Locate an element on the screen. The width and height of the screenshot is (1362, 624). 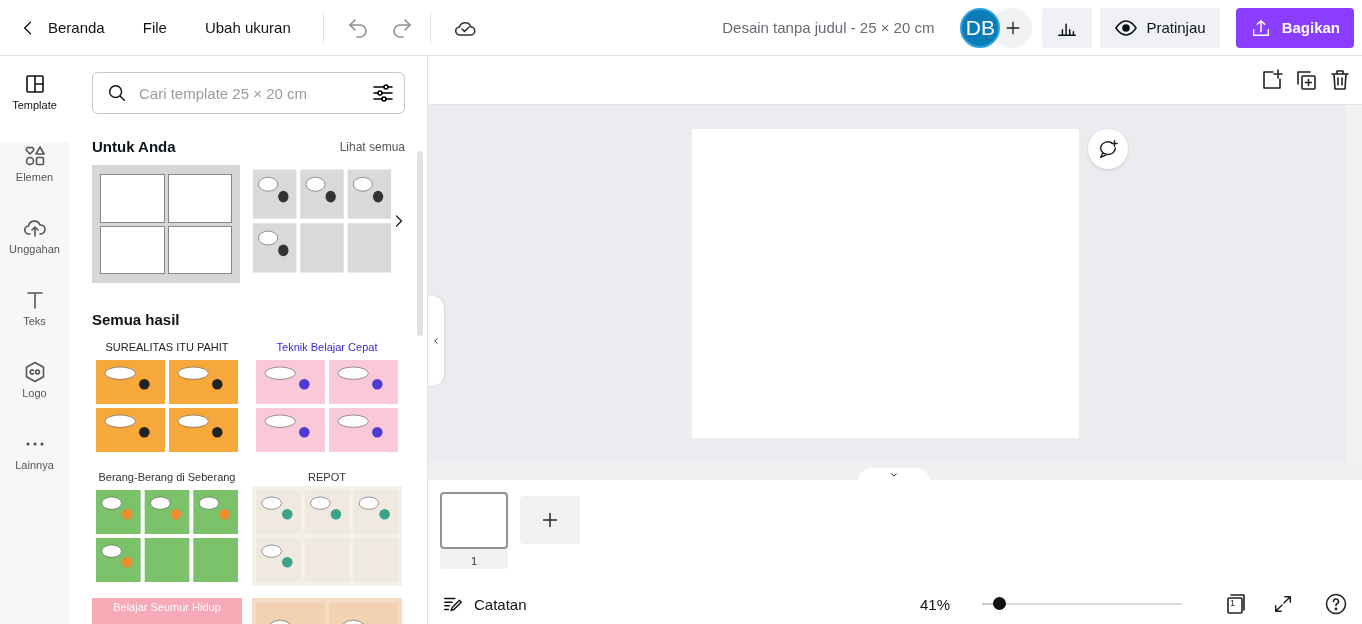
template-title: Teknik Belajar Cepat is located at coordinates (327, 347).